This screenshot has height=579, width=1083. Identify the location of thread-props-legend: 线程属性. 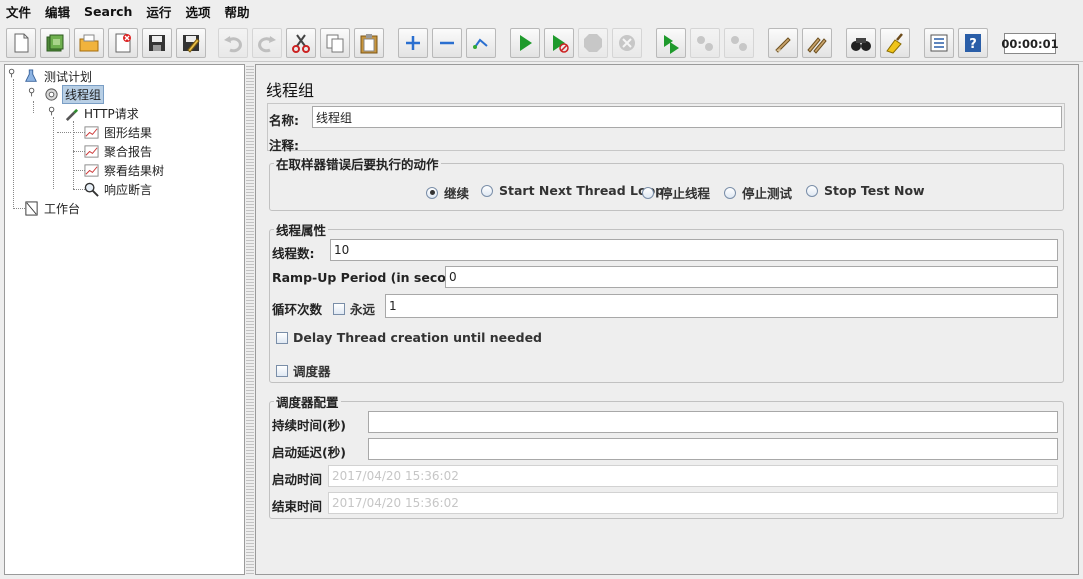
(301, 230).